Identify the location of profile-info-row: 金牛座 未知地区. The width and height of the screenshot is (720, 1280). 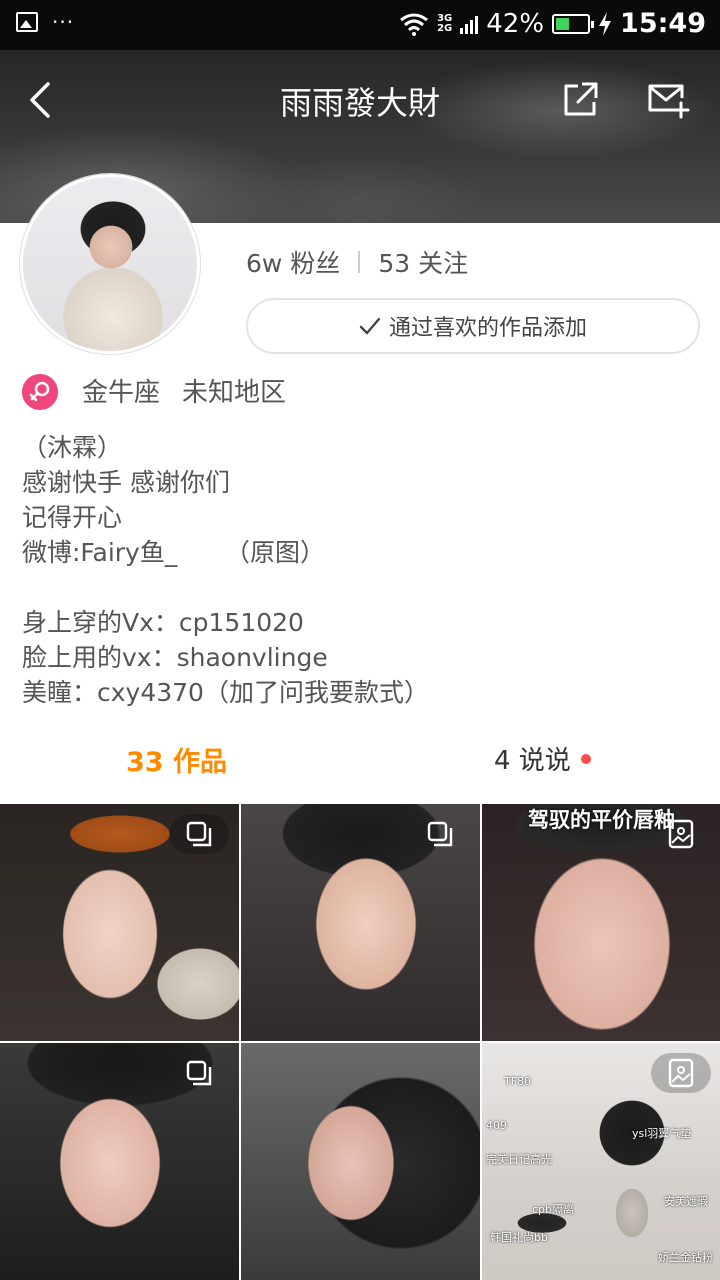
(184, 390).